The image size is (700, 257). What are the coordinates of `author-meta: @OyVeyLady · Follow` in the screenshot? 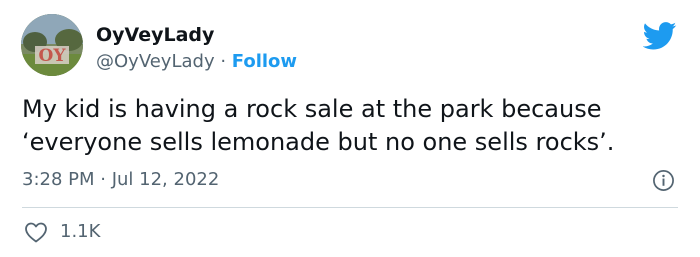 It's located at (196, 62).